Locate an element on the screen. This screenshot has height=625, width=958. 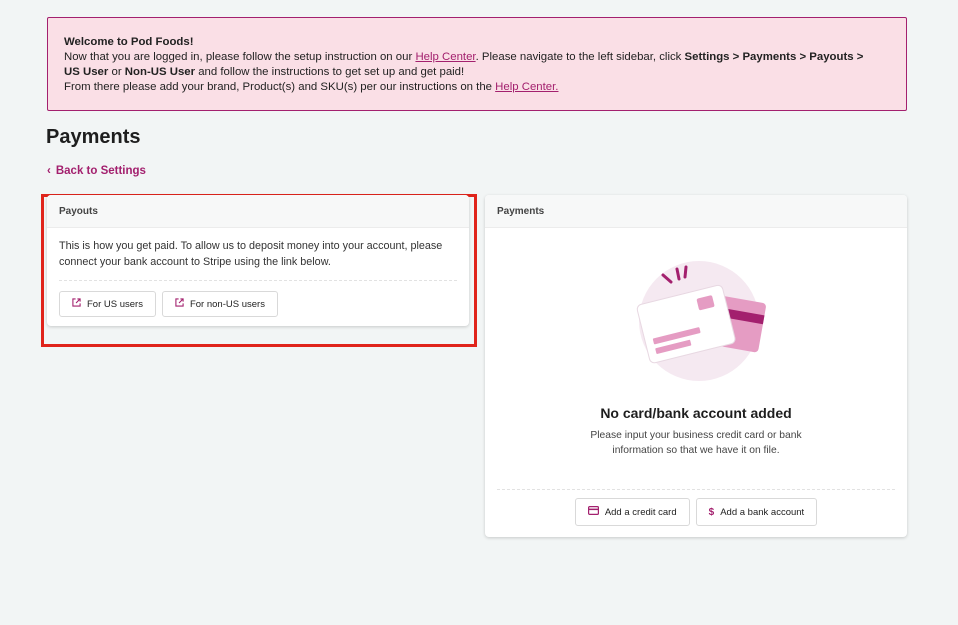
for-non-us-users-label: For non-US users is located at coordinates (227, 304).